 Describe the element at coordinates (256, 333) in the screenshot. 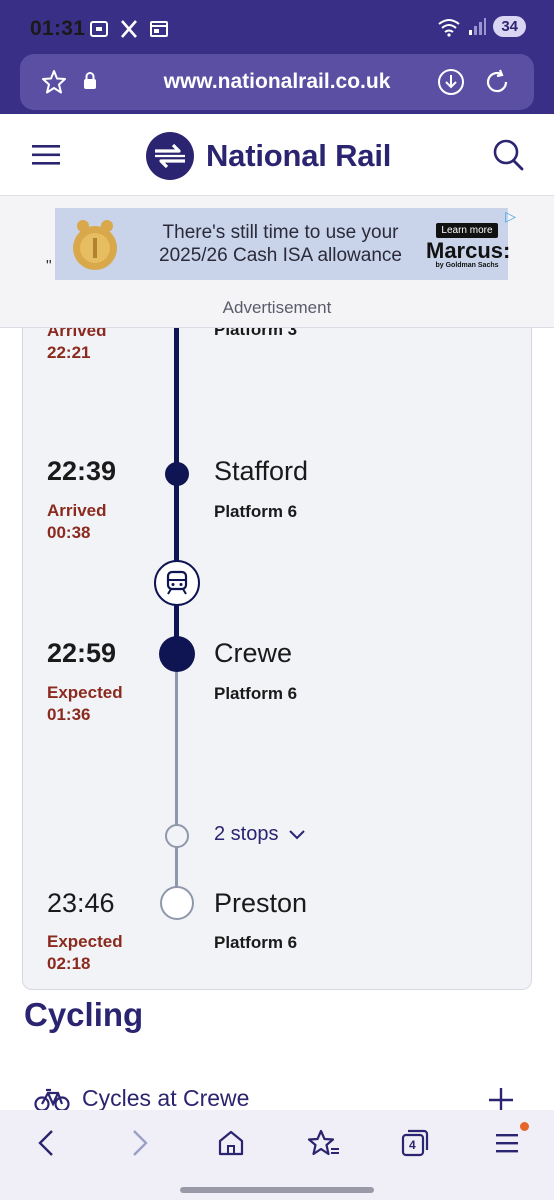

I see `stop-platform: Platform 3` at that location.